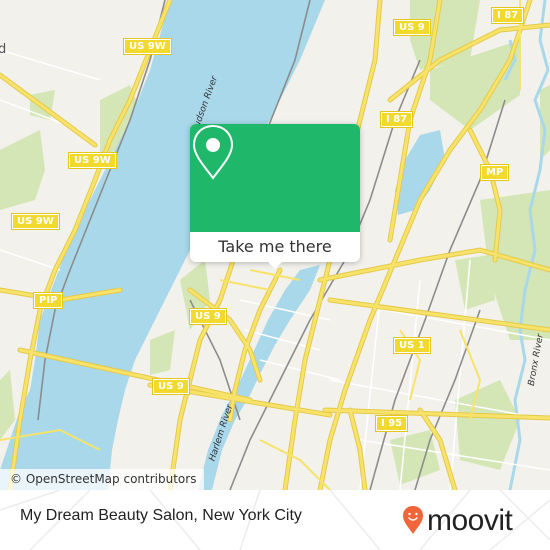  I want to click on map-attribution: © OpenStreetMap contributors, so click(102, 479).